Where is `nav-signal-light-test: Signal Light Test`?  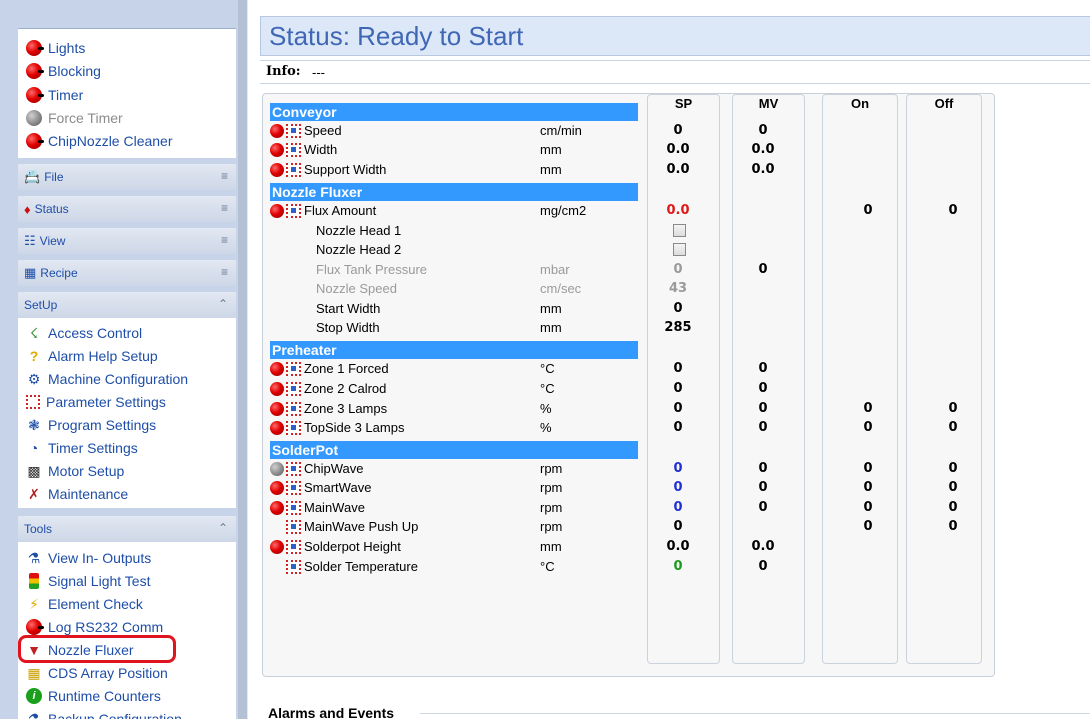
nav-signal-light-test: Signal Light Test is located at coordinates (88, 581).